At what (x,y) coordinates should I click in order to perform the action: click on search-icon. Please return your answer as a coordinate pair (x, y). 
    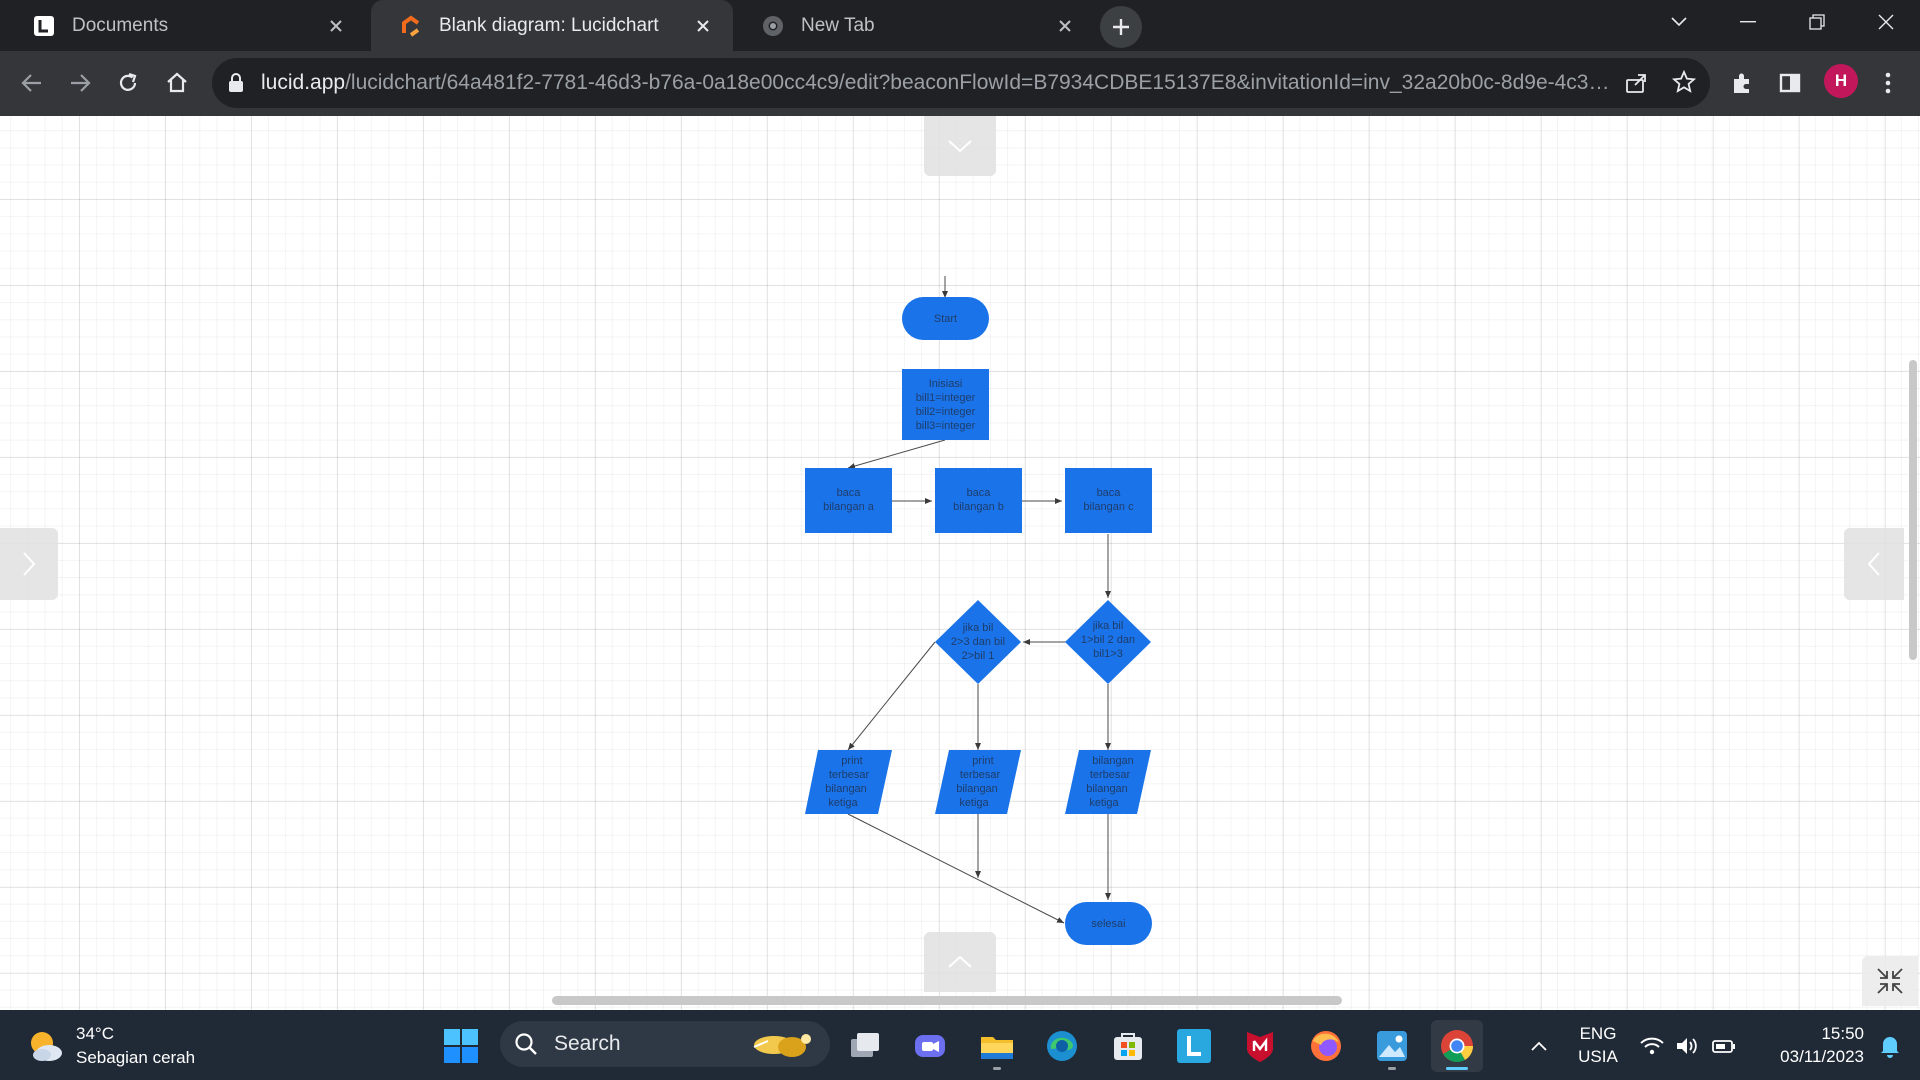
    Looking at the image, I should click on (526, 1044).